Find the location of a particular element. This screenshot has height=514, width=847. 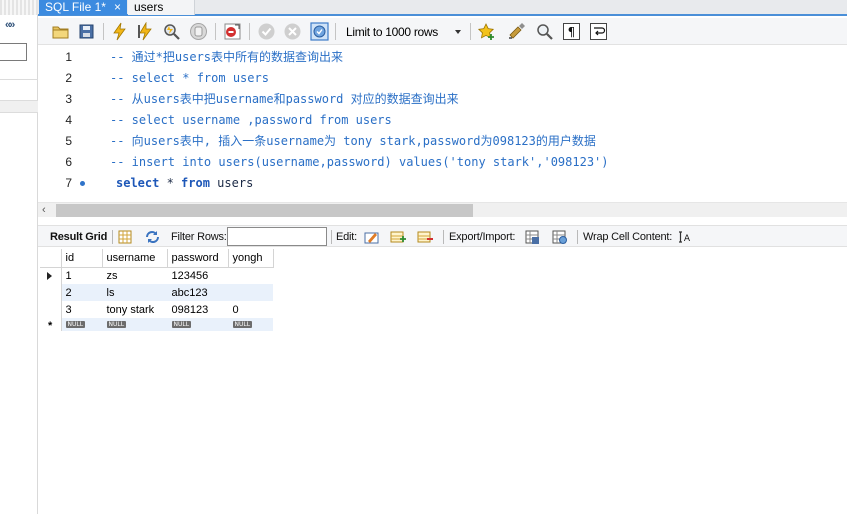

close-tab-icon: × is located at coordinates (117, 7).